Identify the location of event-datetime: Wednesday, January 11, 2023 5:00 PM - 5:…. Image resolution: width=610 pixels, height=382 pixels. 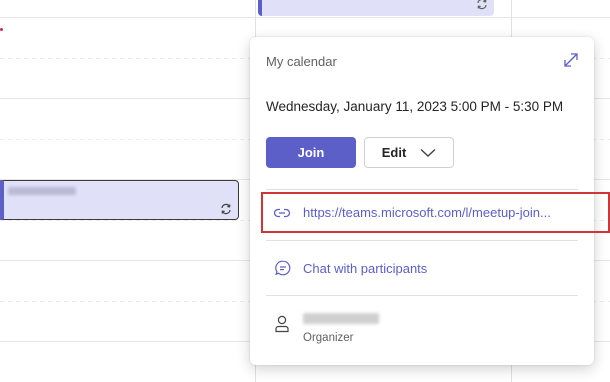
(415, 106).